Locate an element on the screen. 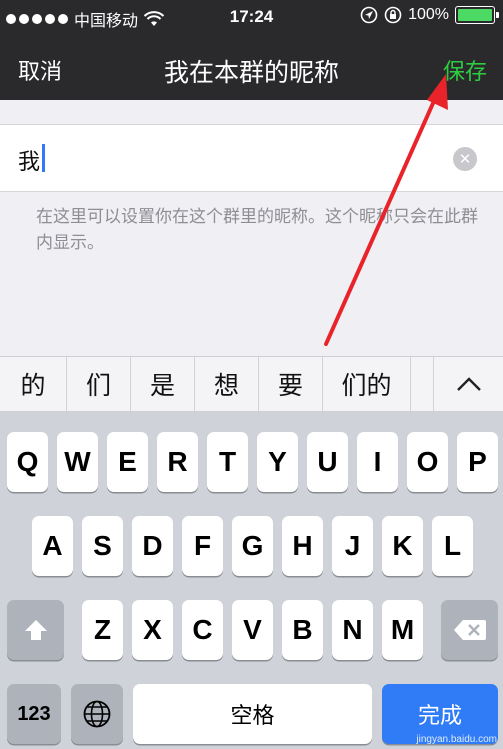 This screenshot has width=503, height=749. key-w: W is located at coordinates (77, 462).